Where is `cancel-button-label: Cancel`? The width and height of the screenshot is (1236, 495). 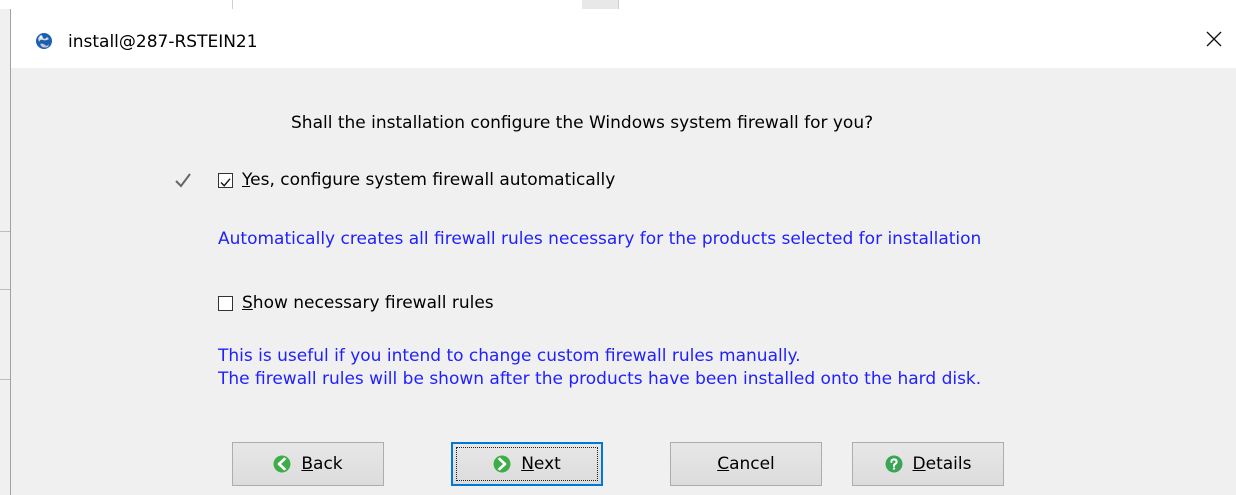 cancel-button-label: Cancel is located at coordinates (746, 464).